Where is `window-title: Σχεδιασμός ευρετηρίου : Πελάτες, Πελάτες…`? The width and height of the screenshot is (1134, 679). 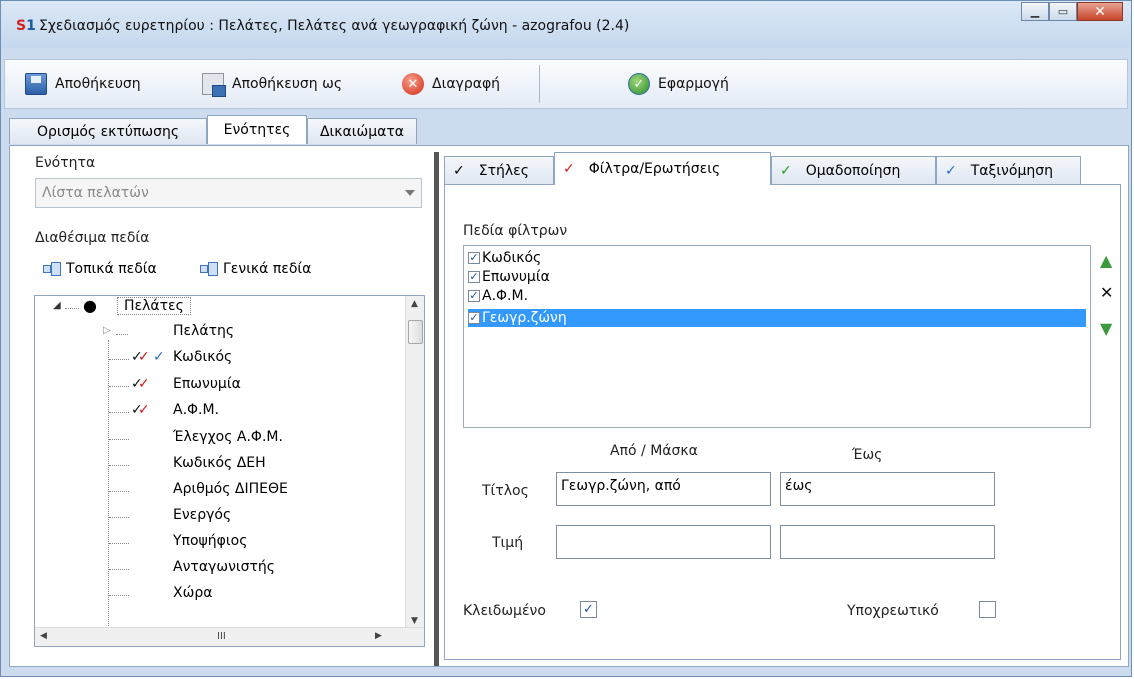 window-title: Σχεδιασμός ευρετηρίου : Πελάτες, Πελάτες… is located at coordinates (334, 26).